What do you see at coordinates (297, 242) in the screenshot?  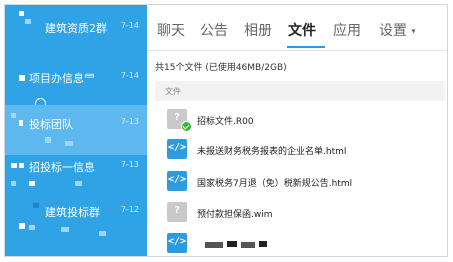 I see `file-row: </>` at bounding box center [297, 242].